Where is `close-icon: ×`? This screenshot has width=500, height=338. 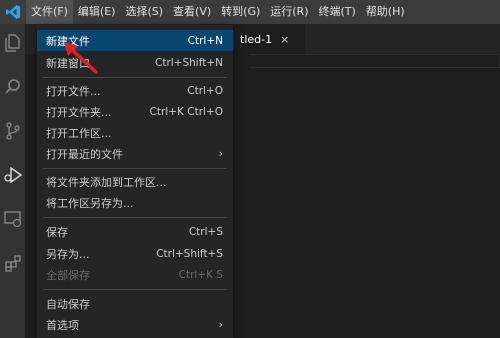
close-icon: × is located at coordinates (284, 39).